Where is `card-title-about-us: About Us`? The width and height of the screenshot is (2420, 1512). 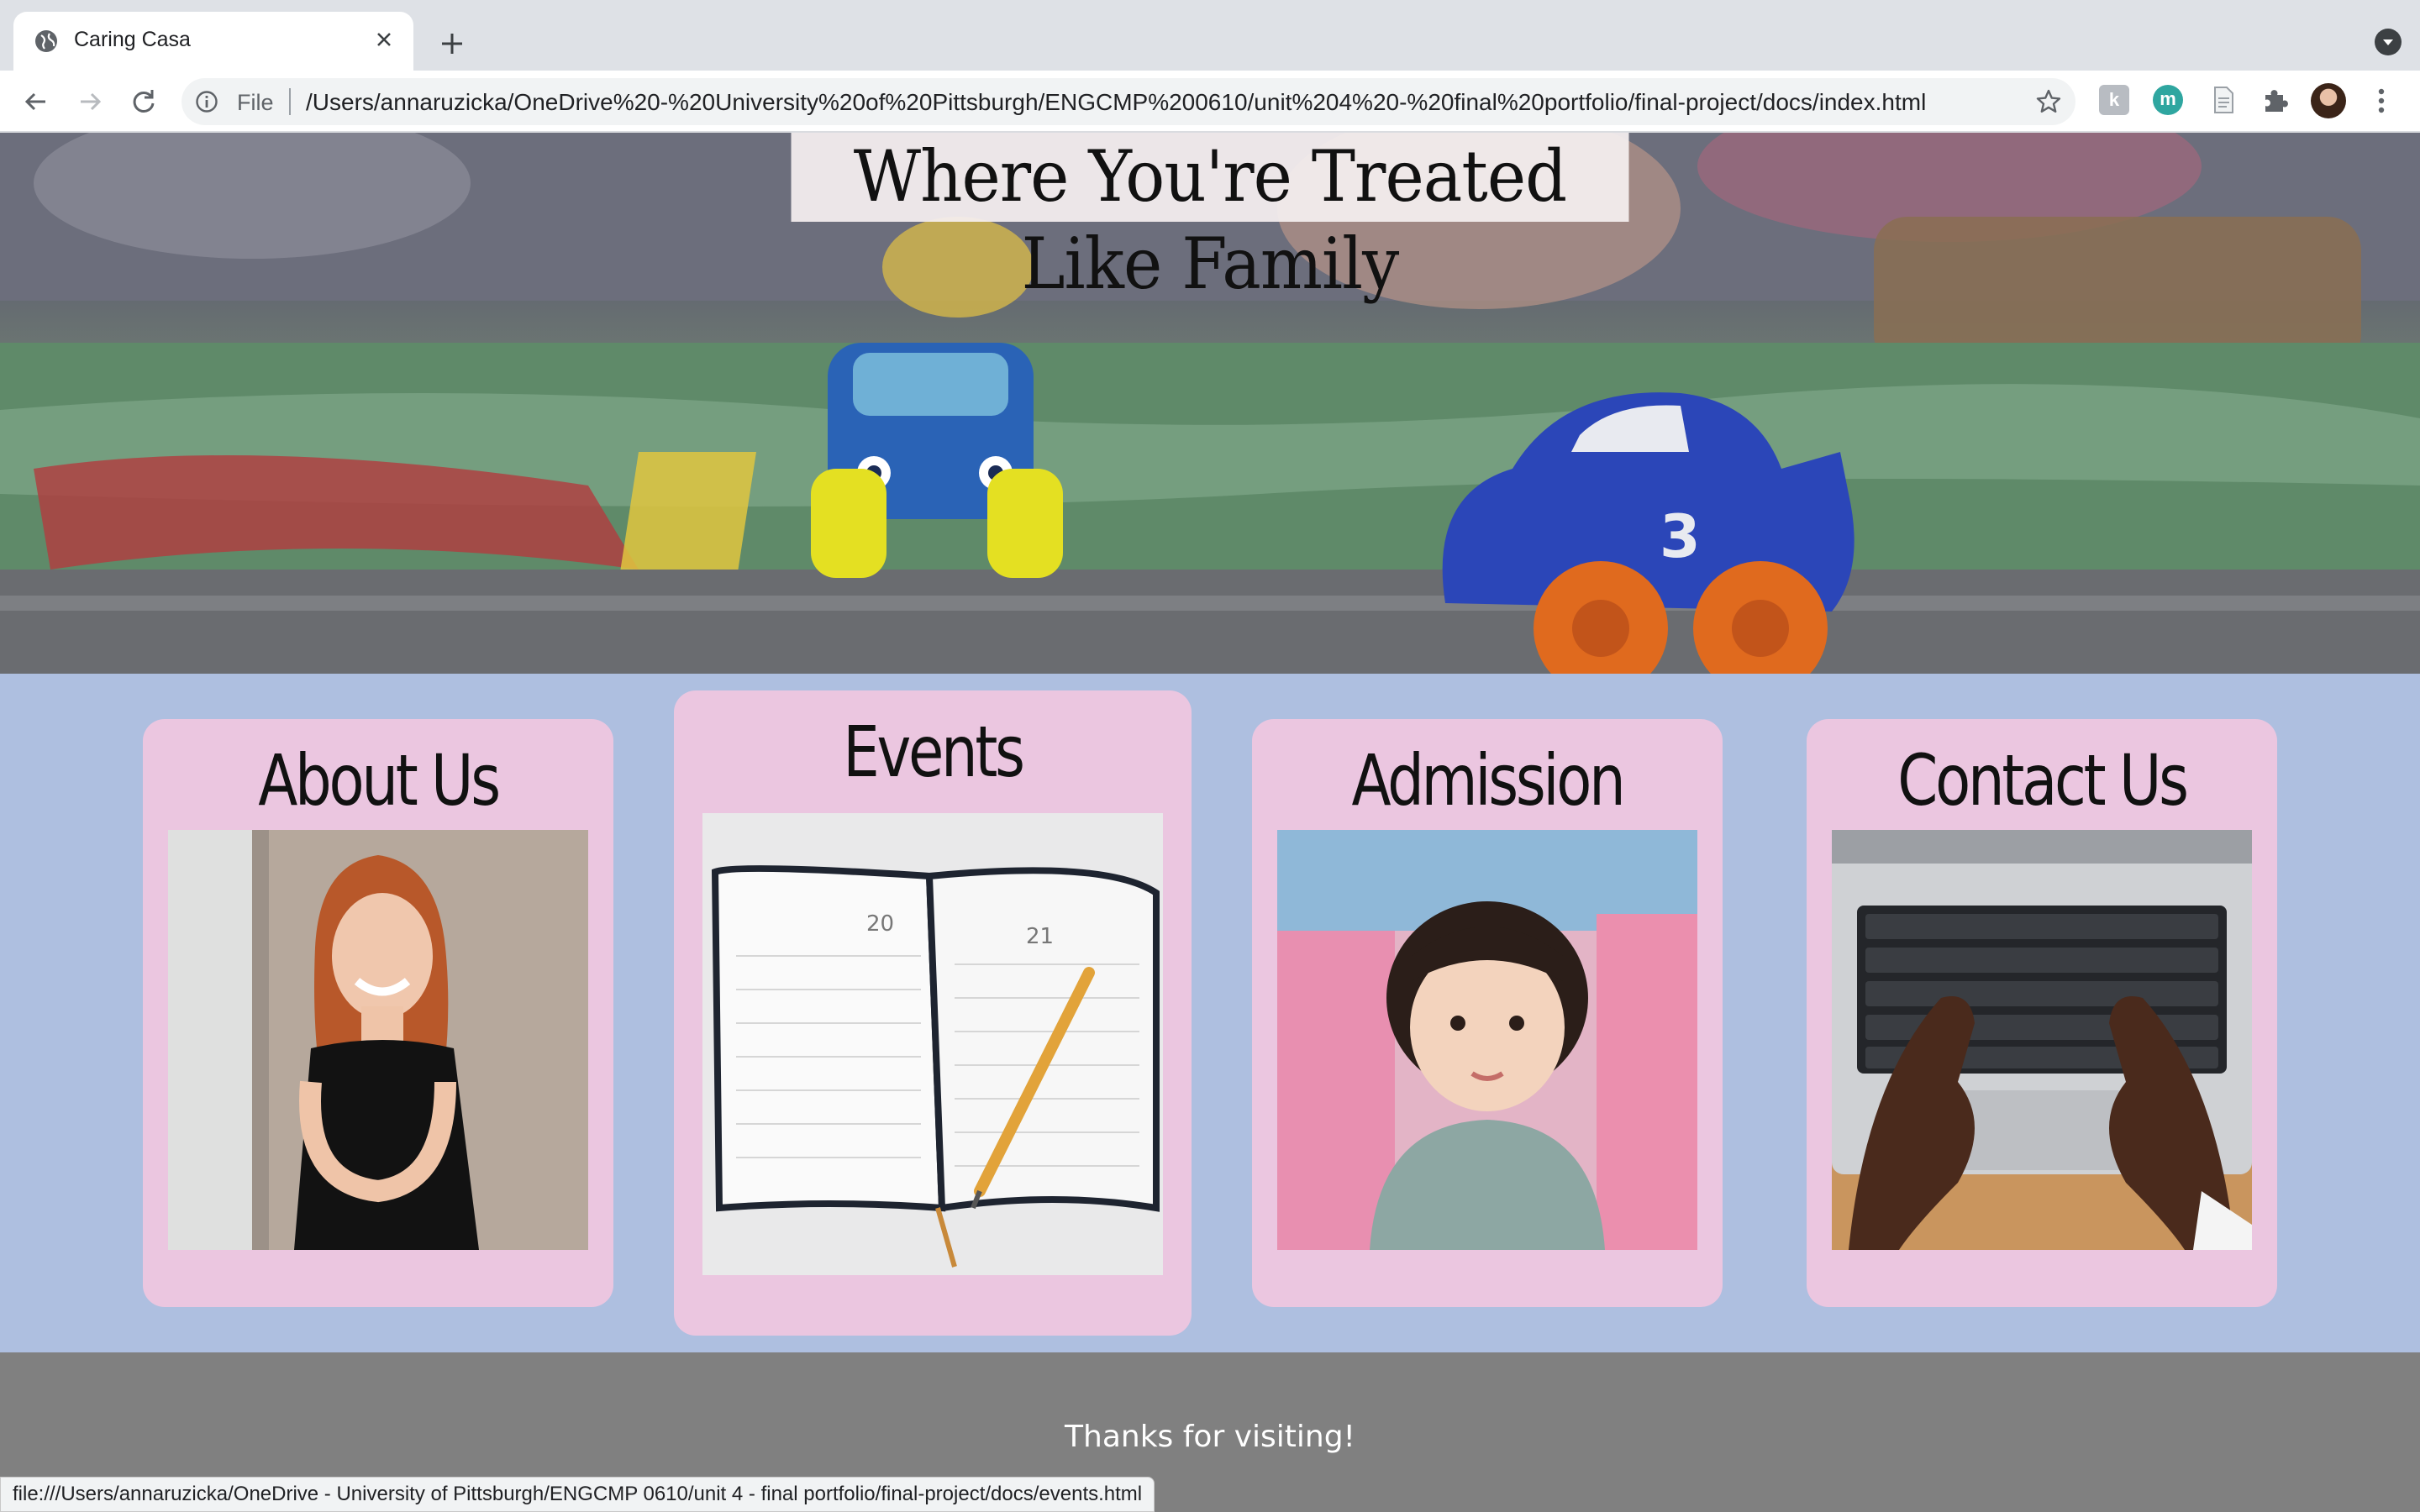
card-title-about-us: About Us is located at coordinates (378, 780).